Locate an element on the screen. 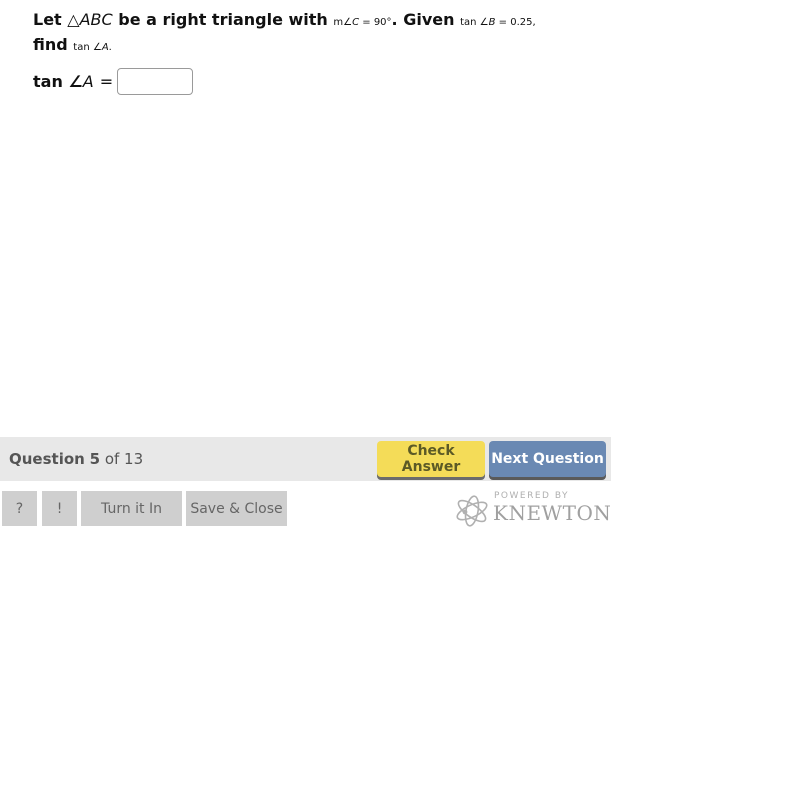  question-prefix: Let is located at coordinates (50, 19).